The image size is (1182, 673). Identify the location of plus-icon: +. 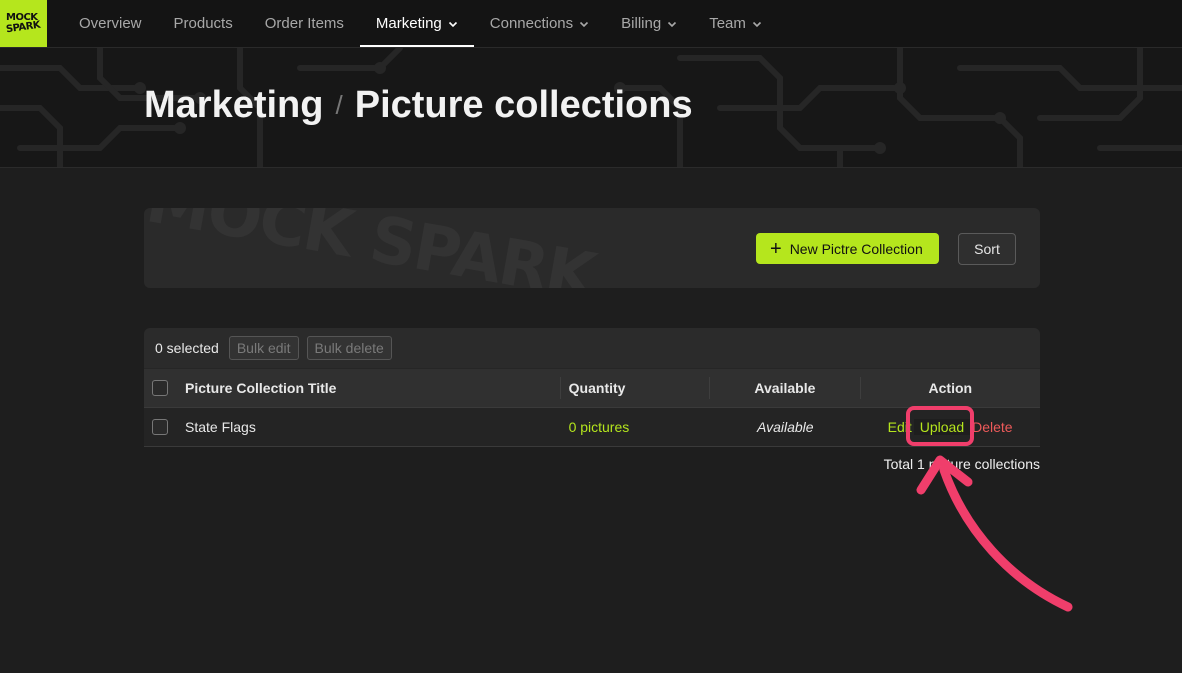
(776, 248).